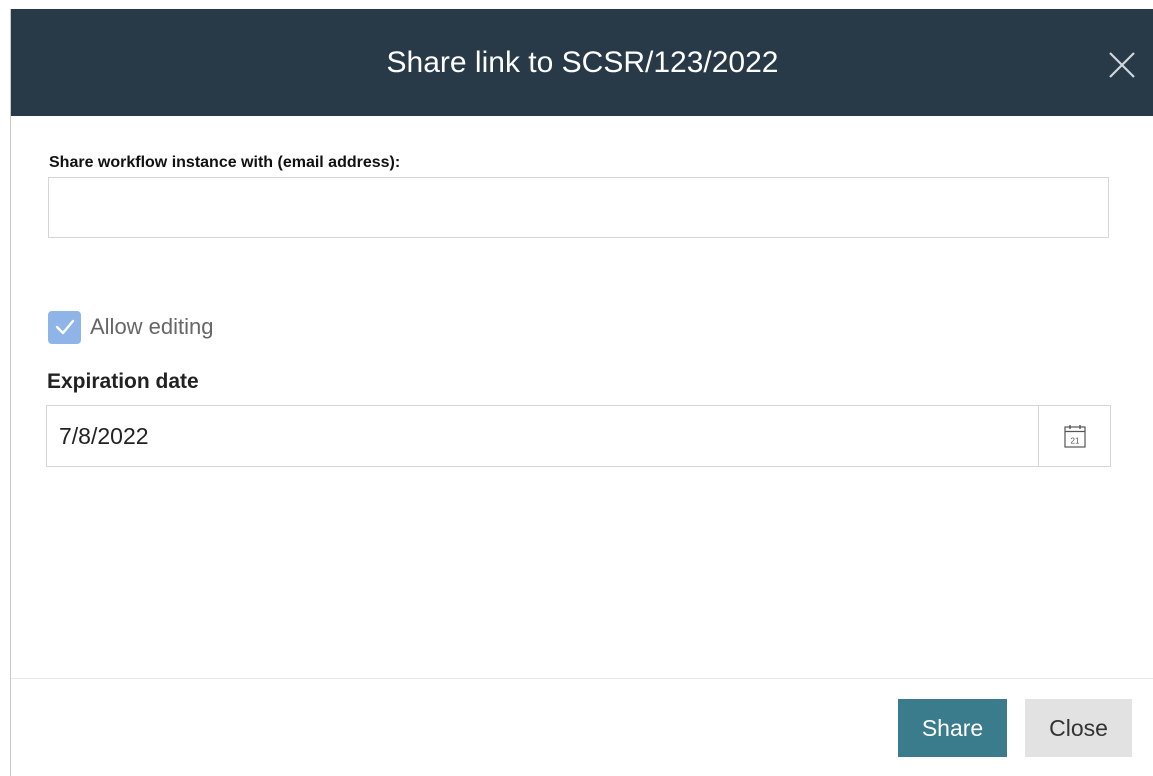 The image size is (1153, 776). What do you see at coordinates (104, 436) in the screenshot?
I see `expiration-date-value: 7/8/2022` at bounding box center [104, 436].